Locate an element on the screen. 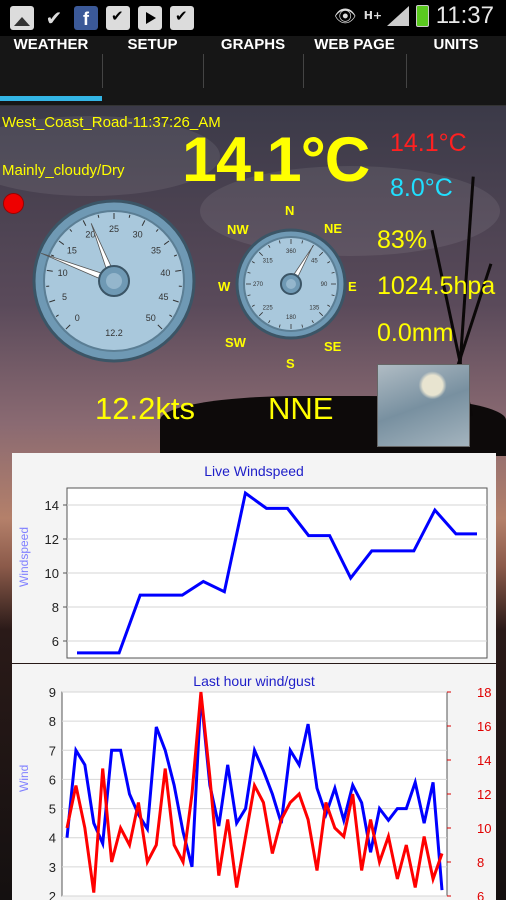 This screenshot has width=506, height=900. tab-web-page: WEB PAGE is located at coordinates (354, 71).